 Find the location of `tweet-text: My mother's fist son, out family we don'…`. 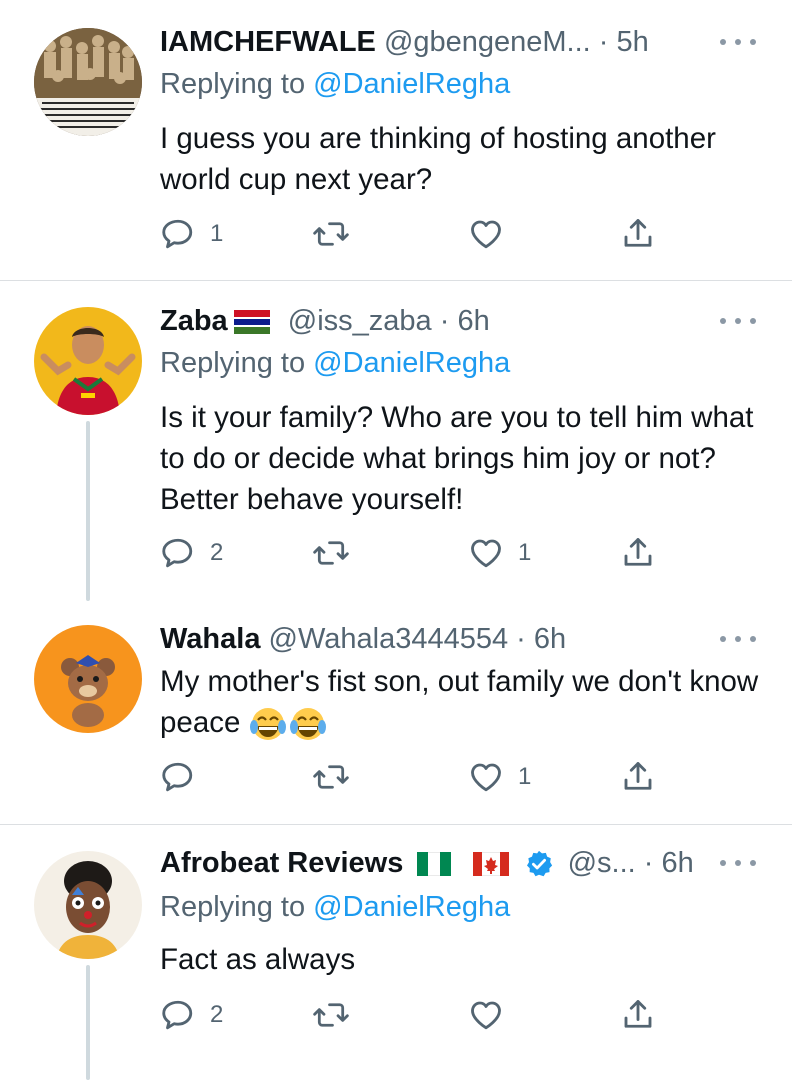

tweet-text: My mother's fist son, out family we don'… is located at coordinates (460, 702).